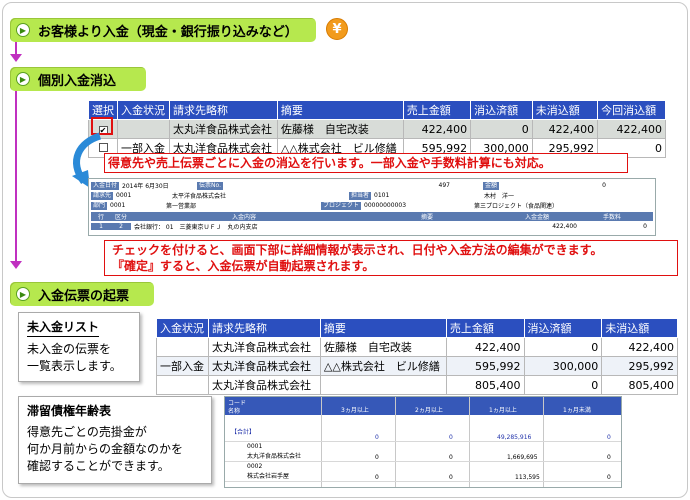 This screenshot has height=500, width=690. Describe the element at coordinates (426, 195) in the screenshot. I see `staff-code-field: 0101` at that location.